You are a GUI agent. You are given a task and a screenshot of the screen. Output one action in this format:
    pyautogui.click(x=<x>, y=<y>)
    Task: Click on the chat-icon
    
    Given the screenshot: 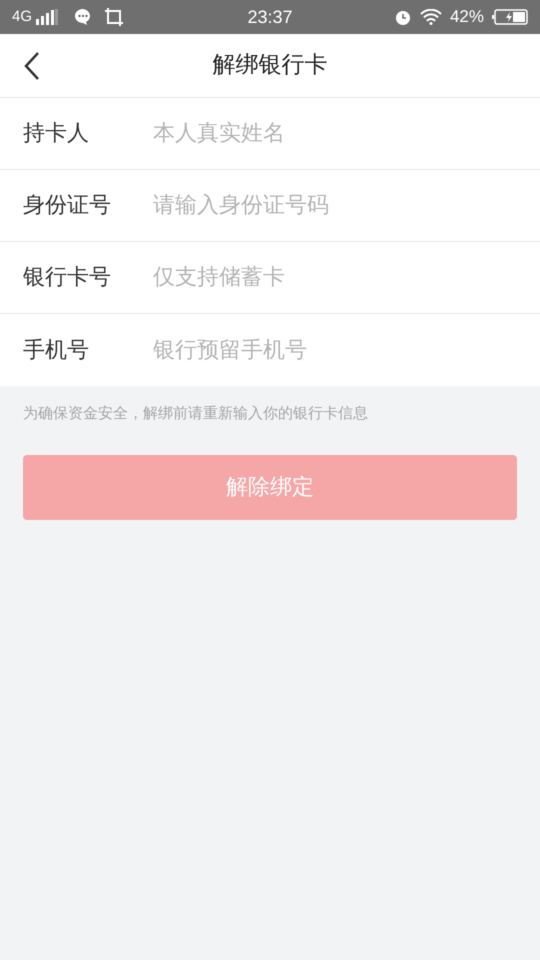 What is the action you would take?
    pyautogui.click(x=83, y=17)
    